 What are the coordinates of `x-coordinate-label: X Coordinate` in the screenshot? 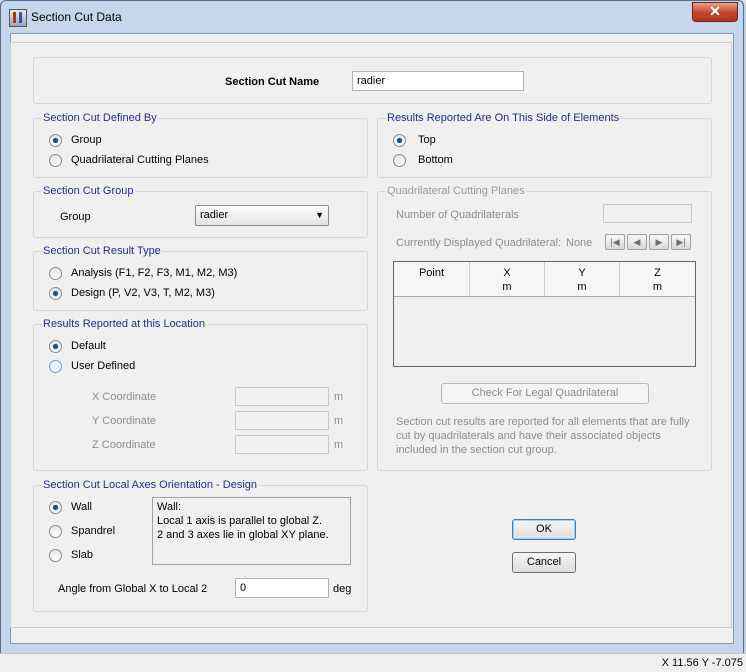 It's located at (124, 397).